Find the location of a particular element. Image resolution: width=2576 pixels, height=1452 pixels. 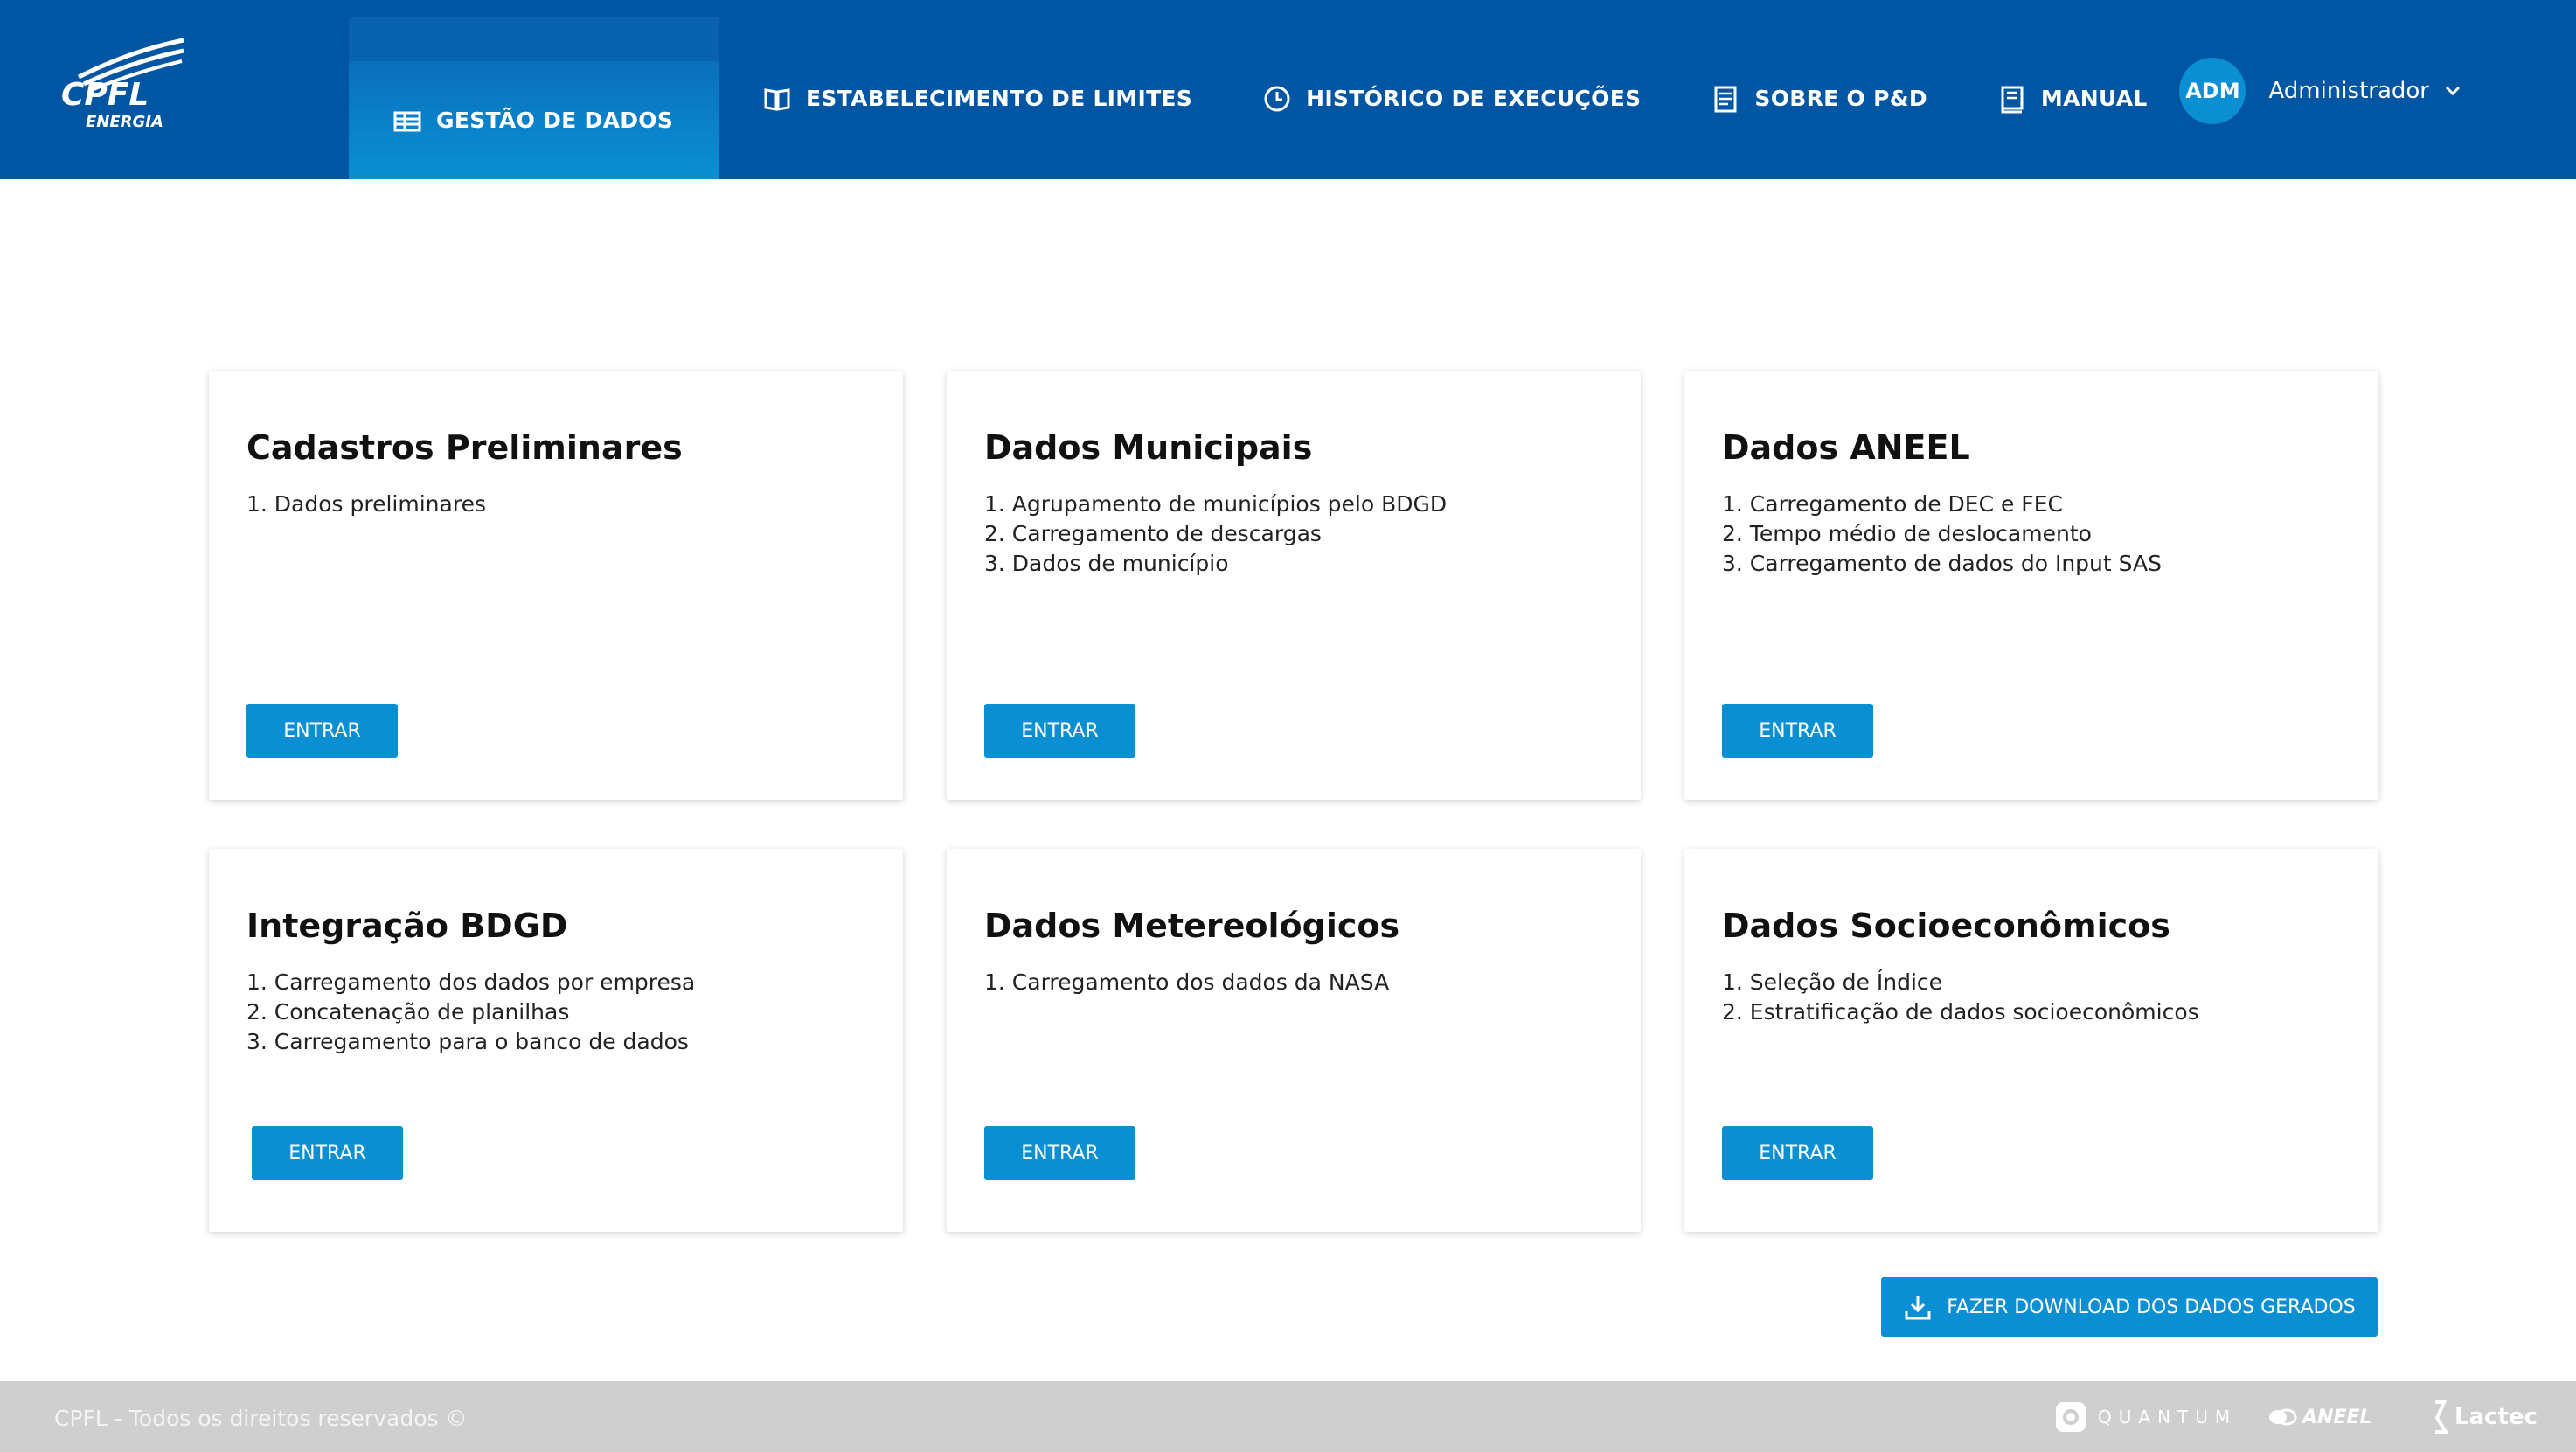

chevron-down-icon is located at coordinates (2452, 91).